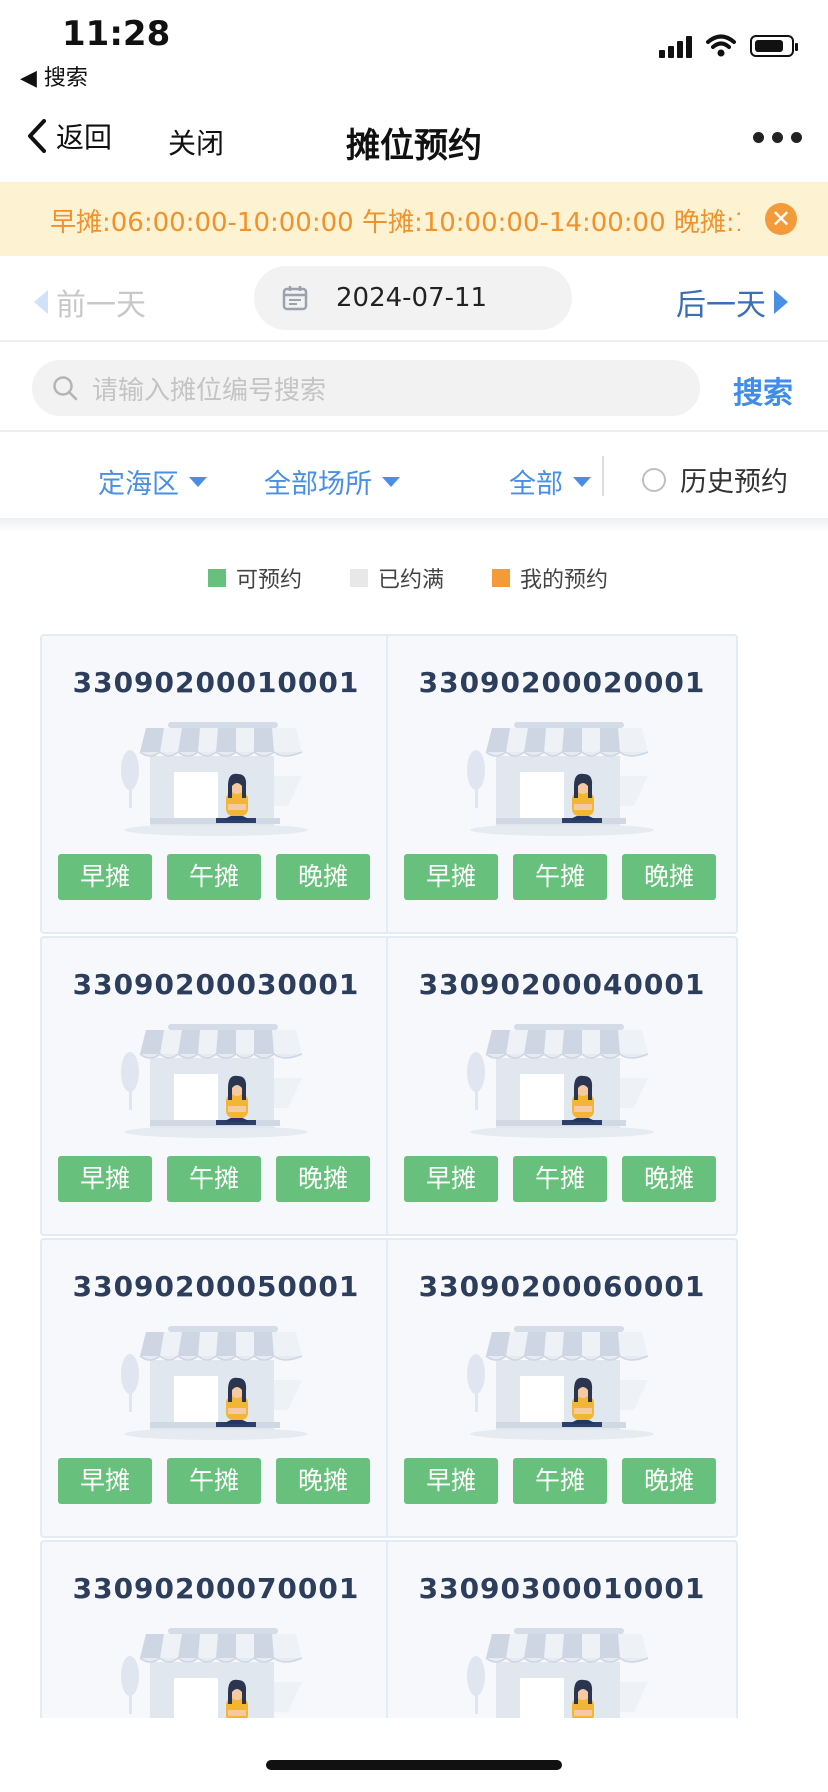 The width and height of the screenshot is (828, 1792). I want to click on date-picker: 2024-07-11, so click(413, 298).